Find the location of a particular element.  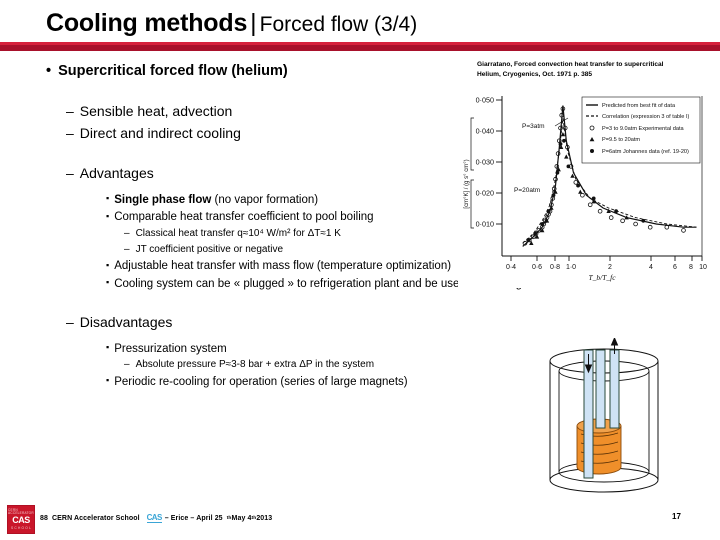

svg-text: [cm°K] / (g s° cm°) is located at coordinates (467, 183).